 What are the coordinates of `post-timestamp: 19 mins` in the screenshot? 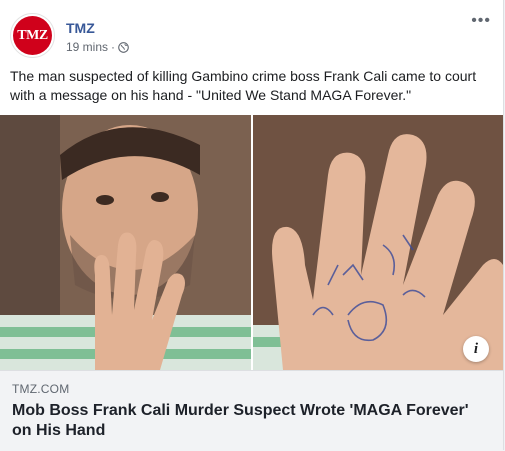 It's located at (87, 47).